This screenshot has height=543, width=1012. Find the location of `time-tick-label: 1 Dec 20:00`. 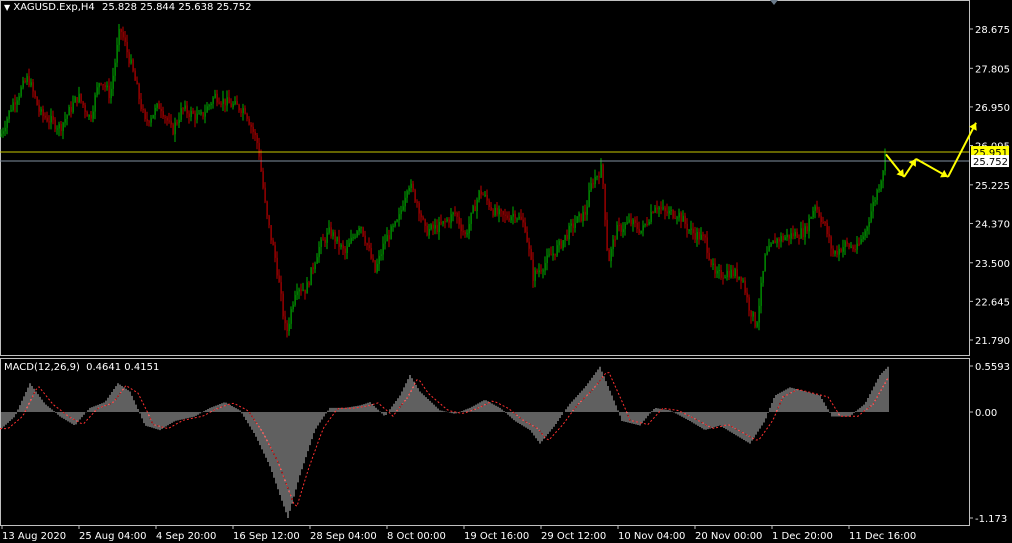

time-tick-label: 1 Dec 20:00 is located at coordinates (802, 536).